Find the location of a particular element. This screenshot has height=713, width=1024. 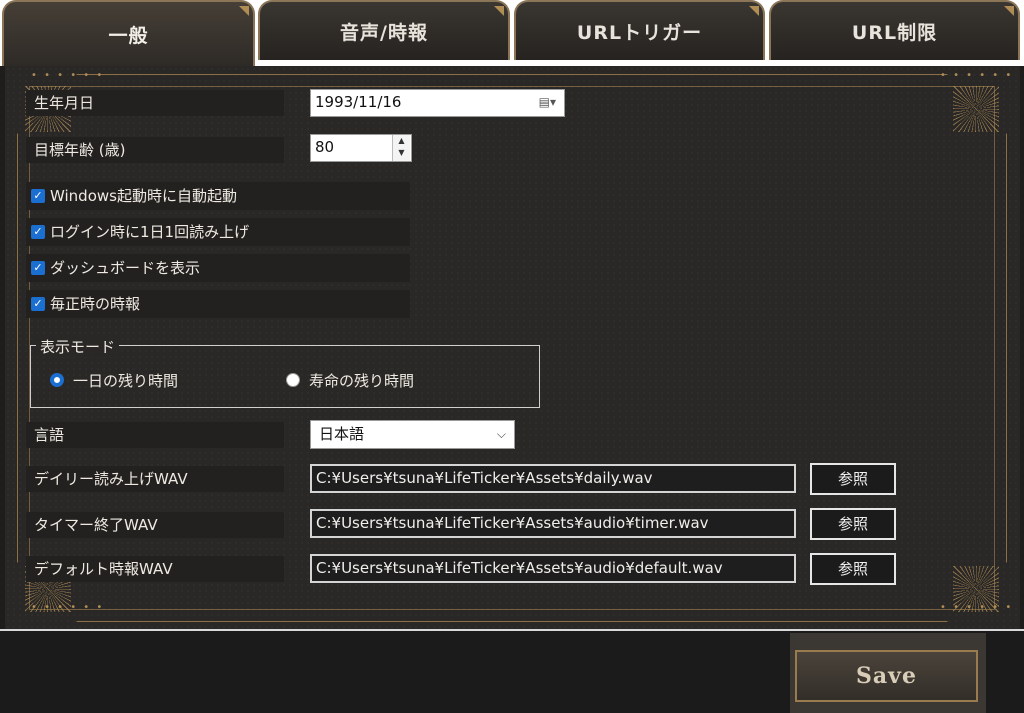

target-age-label: 目標年齢 (歳) is located at coordinates (155, 150).